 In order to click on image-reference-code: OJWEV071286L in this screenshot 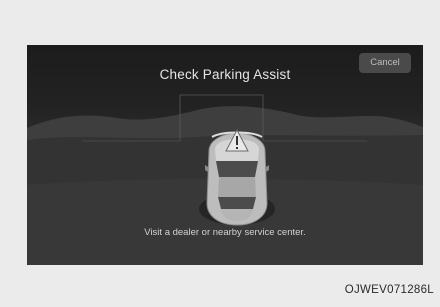, I will do `click(389, 290)`.